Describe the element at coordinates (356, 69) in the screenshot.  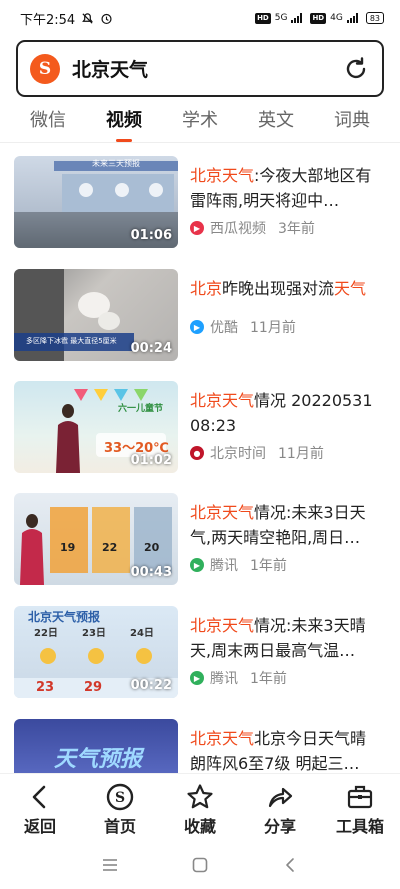
I see `refresh-icon` at that location.